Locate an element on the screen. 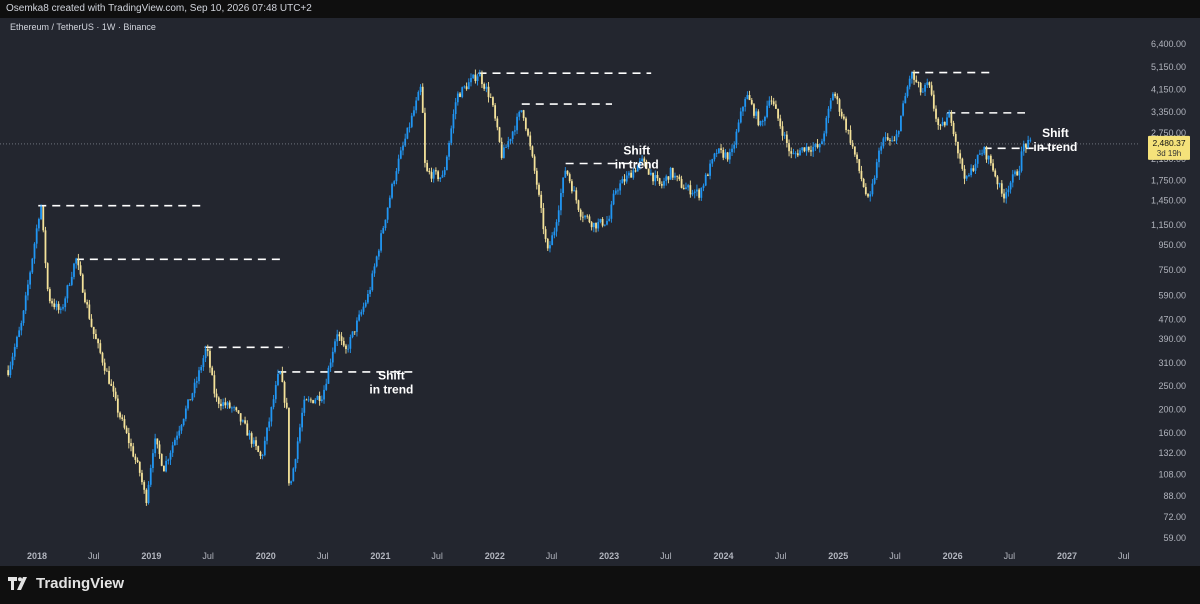 The image size is (1200, 604). x-tick-label-4: Jul is located at coordinates (208, 556).